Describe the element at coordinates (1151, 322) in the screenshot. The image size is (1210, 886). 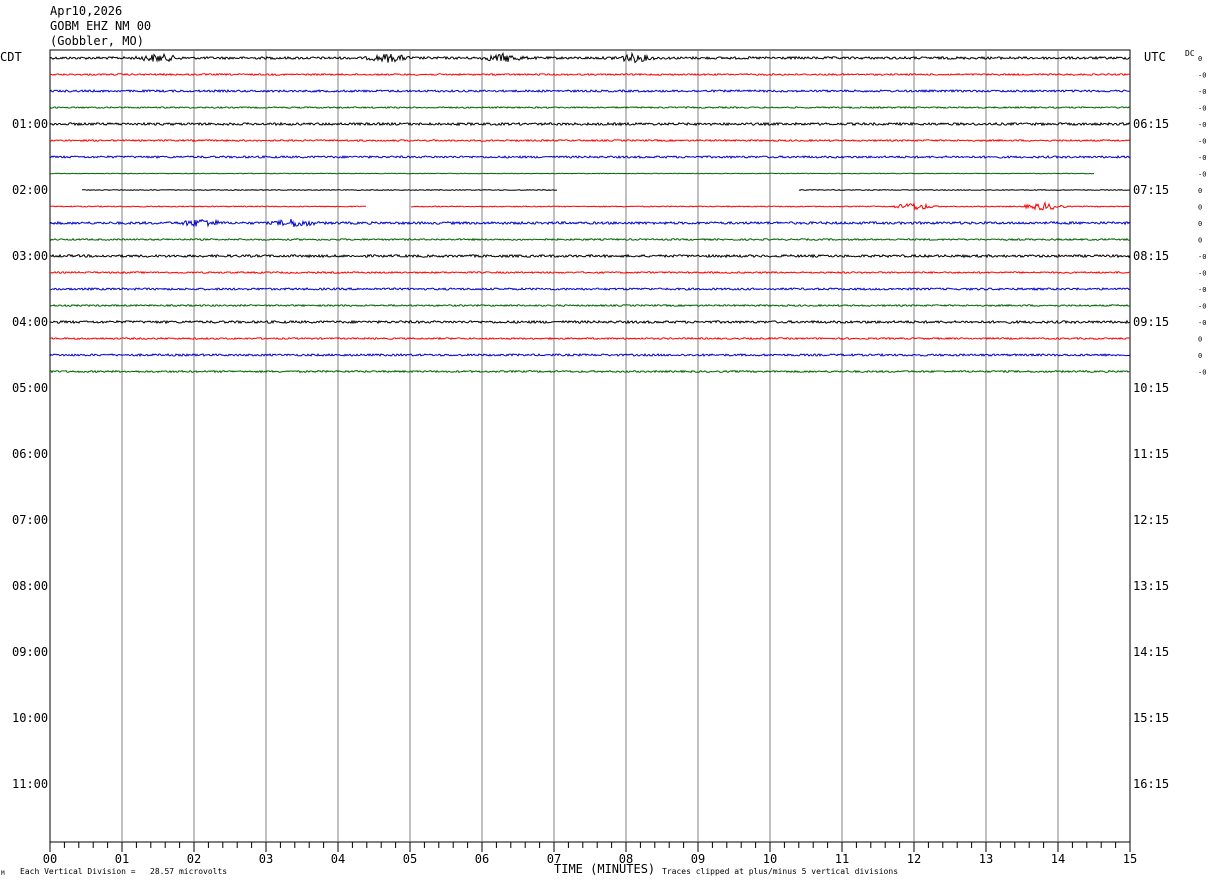
I see `right-hour-label: 09:15` at that location.